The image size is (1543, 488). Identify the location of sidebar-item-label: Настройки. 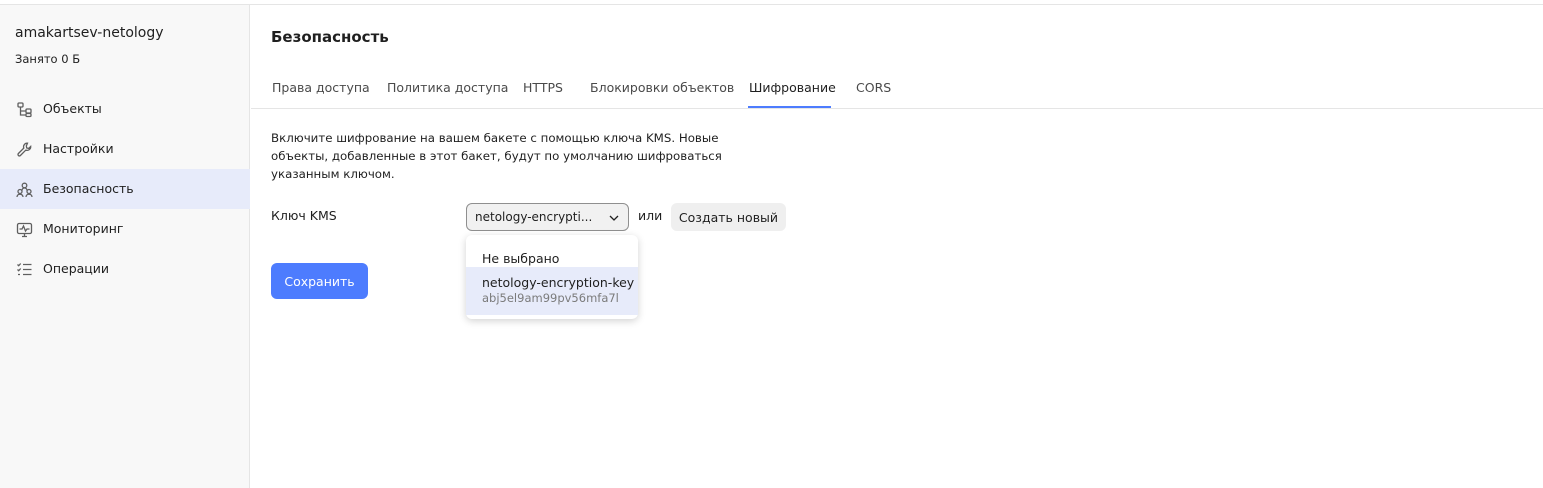
(78, 148).